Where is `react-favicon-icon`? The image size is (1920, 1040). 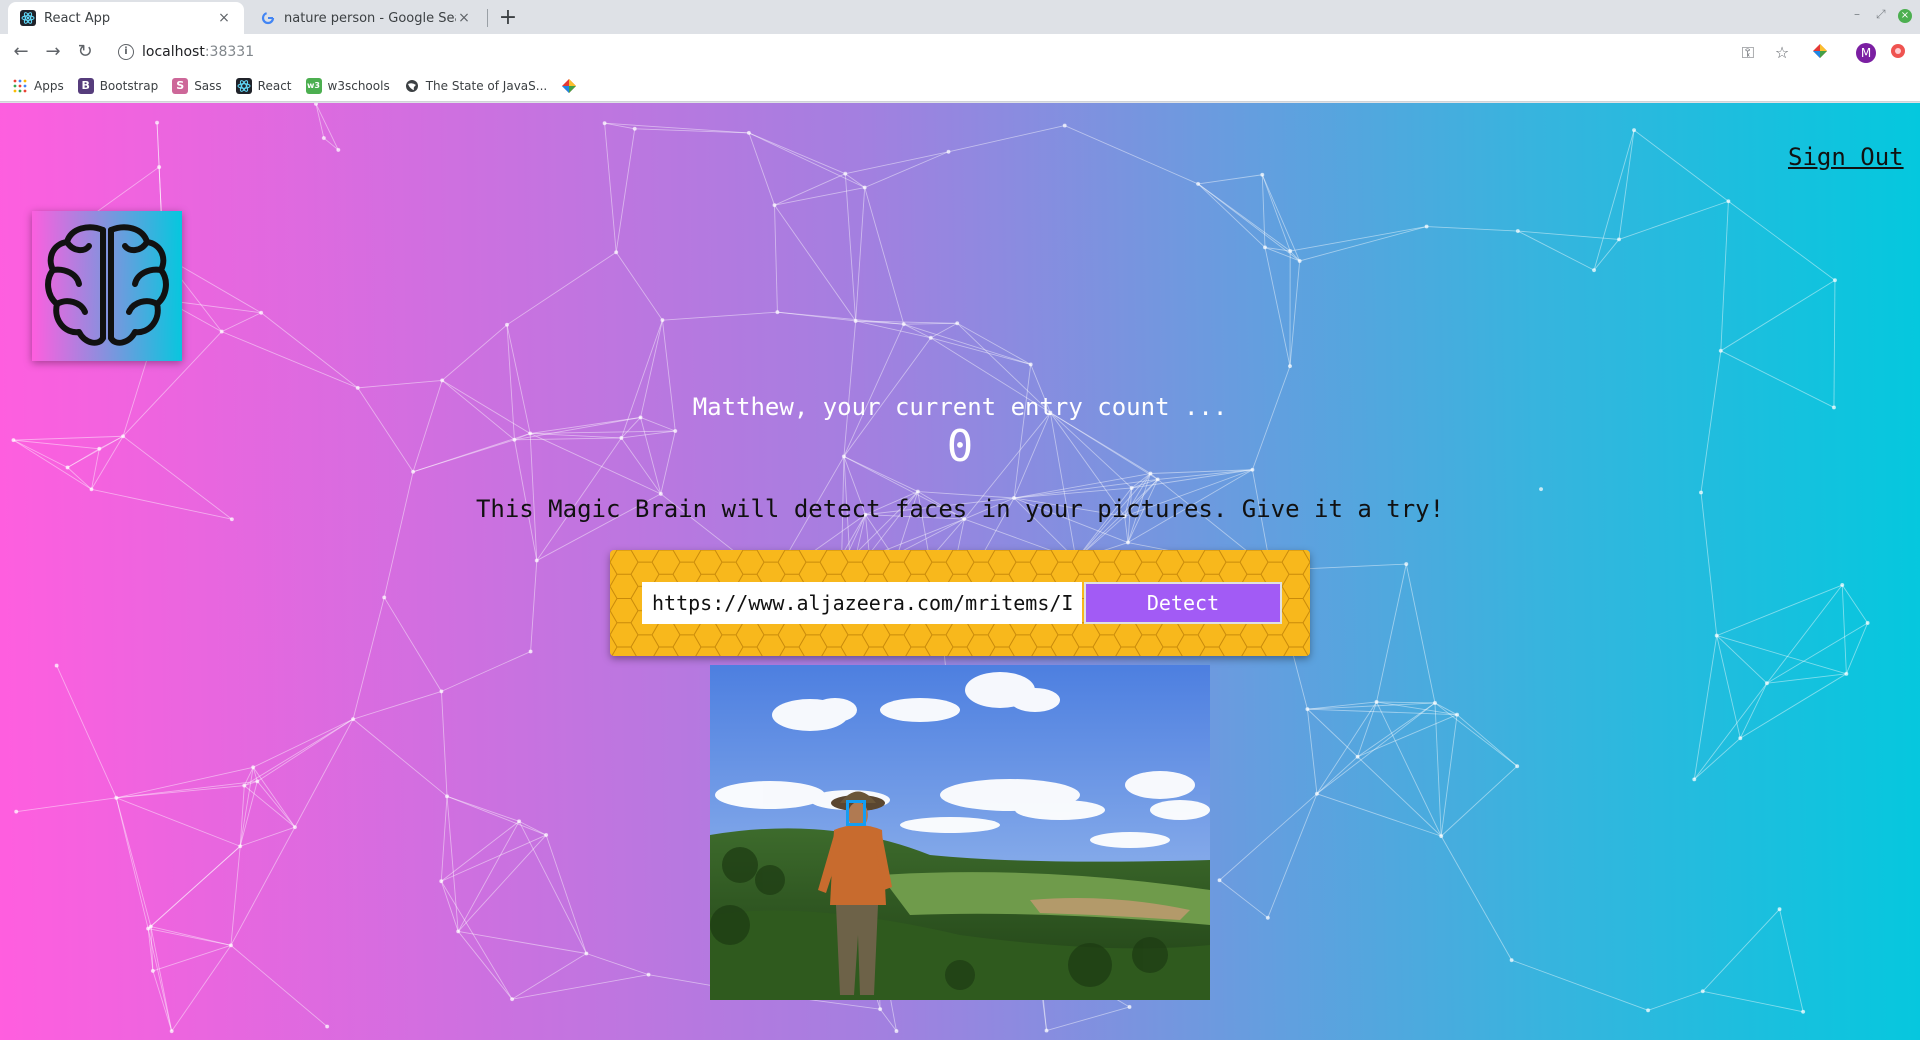 react-favicon-icon is located at coordinates (28, 18).